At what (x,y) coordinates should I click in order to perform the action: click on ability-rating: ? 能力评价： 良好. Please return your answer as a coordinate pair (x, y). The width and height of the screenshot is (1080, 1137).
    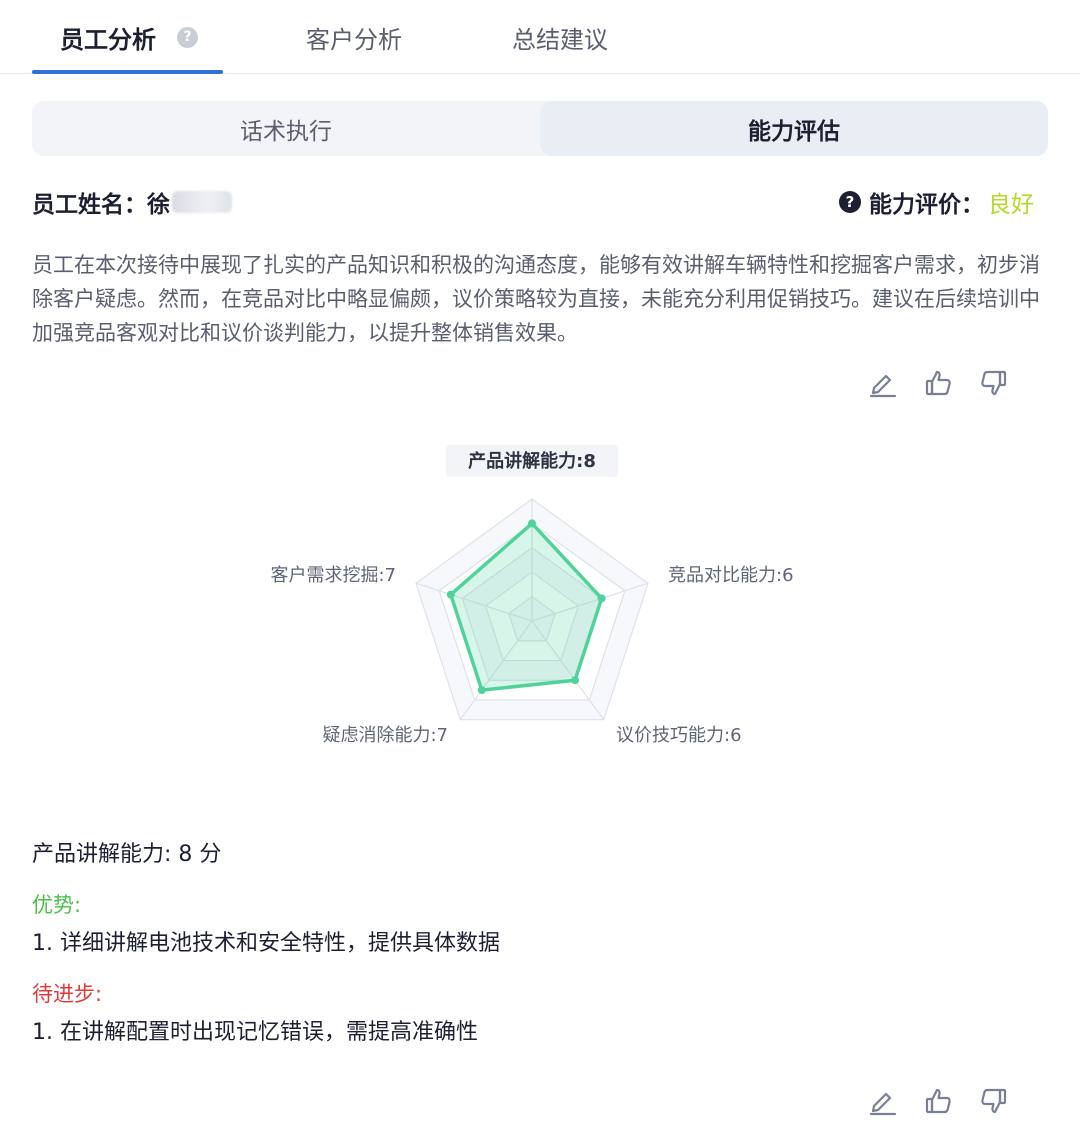
    Looking at the image, I should click on (936, 202).